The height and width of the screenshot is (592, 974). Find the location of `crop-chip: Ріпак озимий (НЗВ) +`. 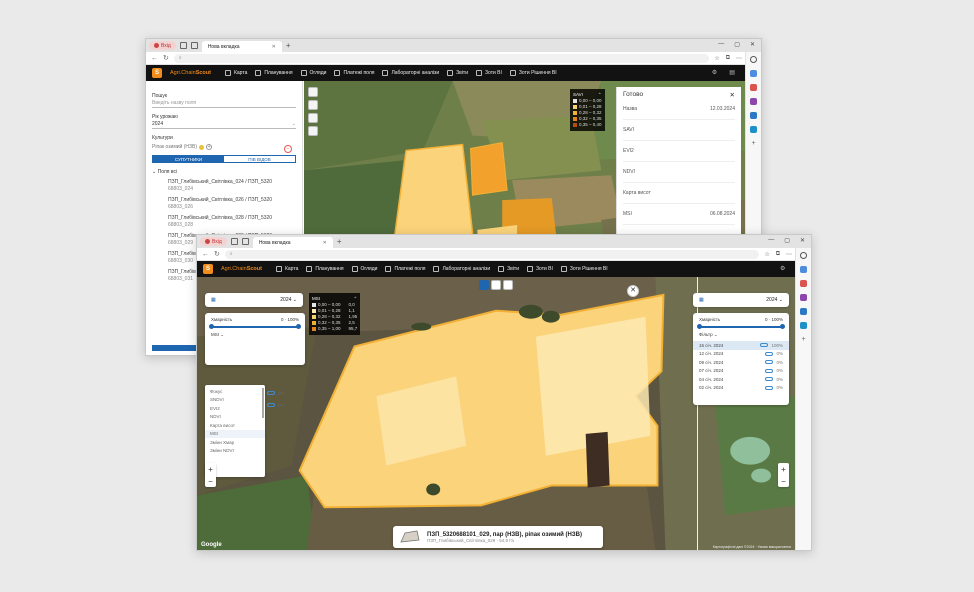

crop-chip: Ріпак озимий (НЗВ) + is located at coordinates (182, 147).